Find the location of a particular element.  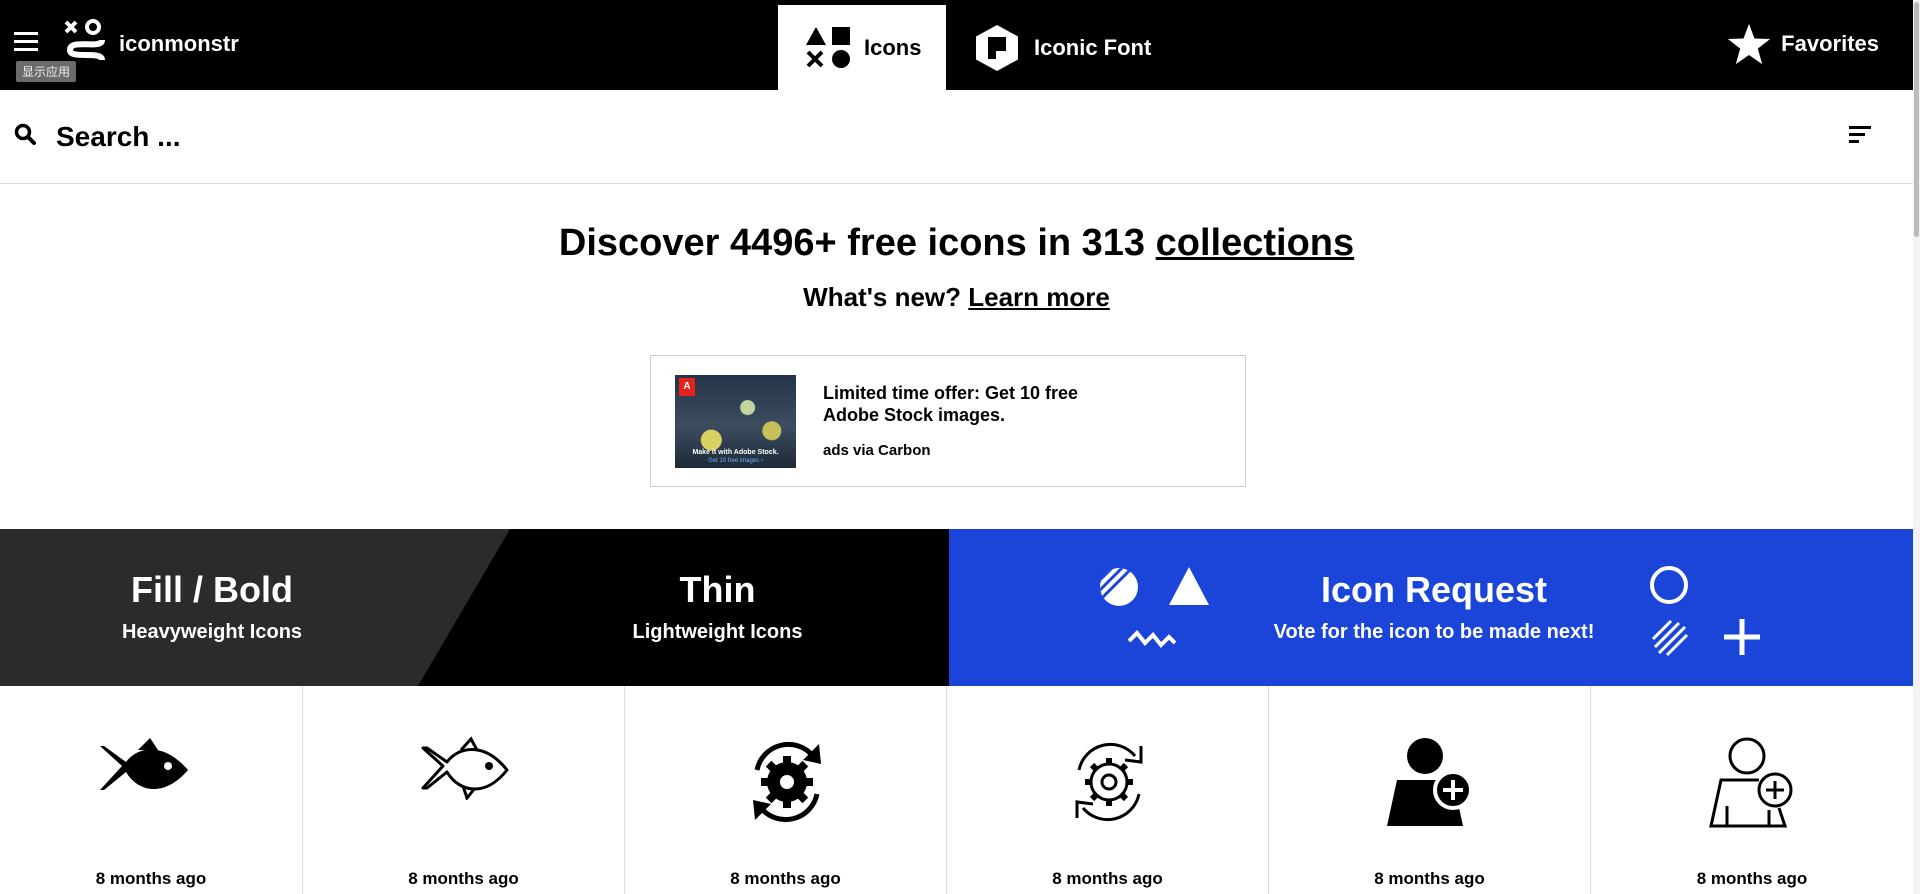

collections-link: collections is located at coordinates (1255, 243).